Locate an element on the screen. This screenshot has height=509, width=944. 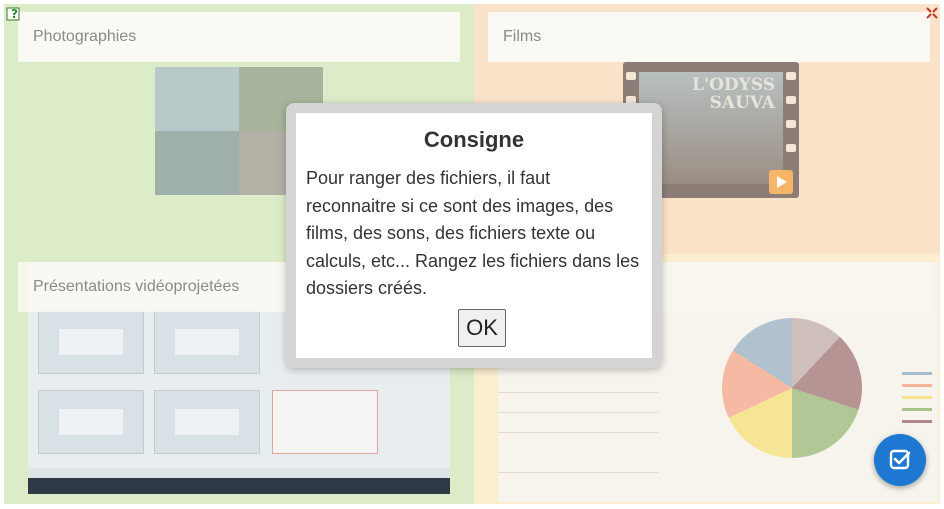
photos-label: Photographies is located at coordinates (239, 37).